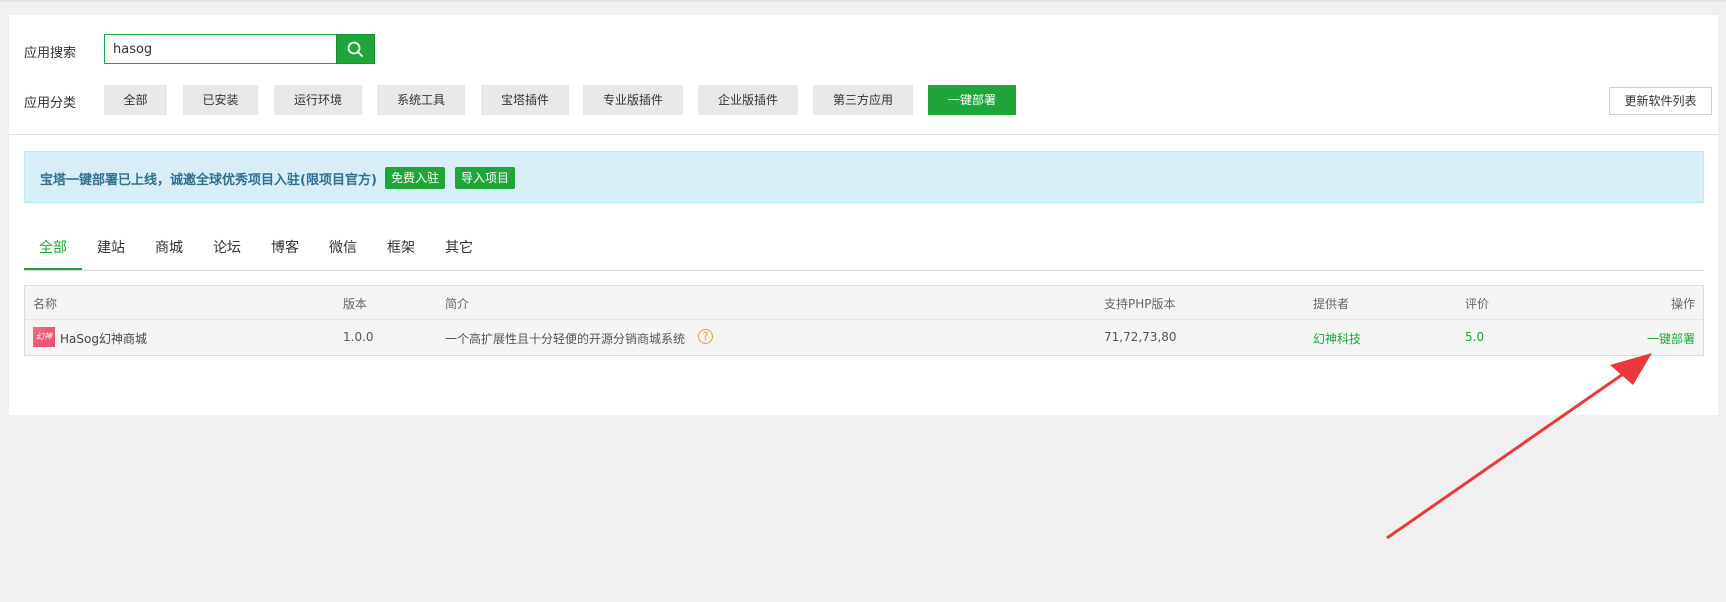  What do you see at coordinates (44, 337) in the screenshot?
I see `hasog-logo-icon: 幻神` at bounding box center [44, 337].